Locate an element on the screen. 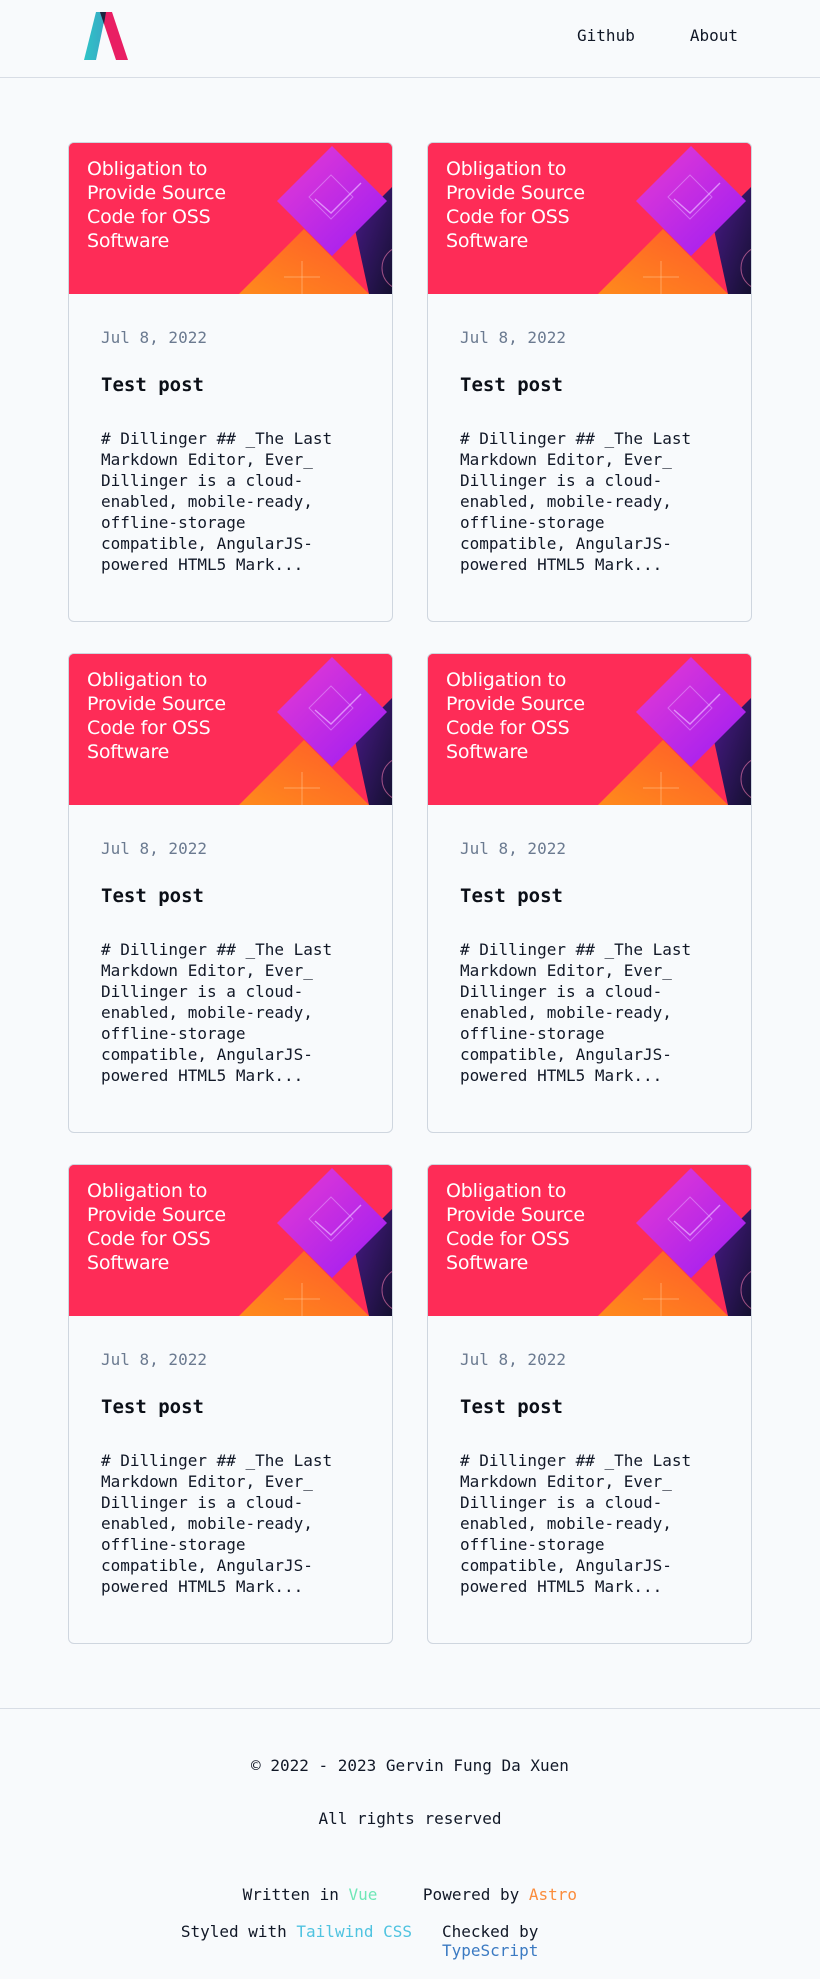 This screenshot has height=1979, width=820. written-in-credit: Written in Vue is located at coordinates (310, 1903).